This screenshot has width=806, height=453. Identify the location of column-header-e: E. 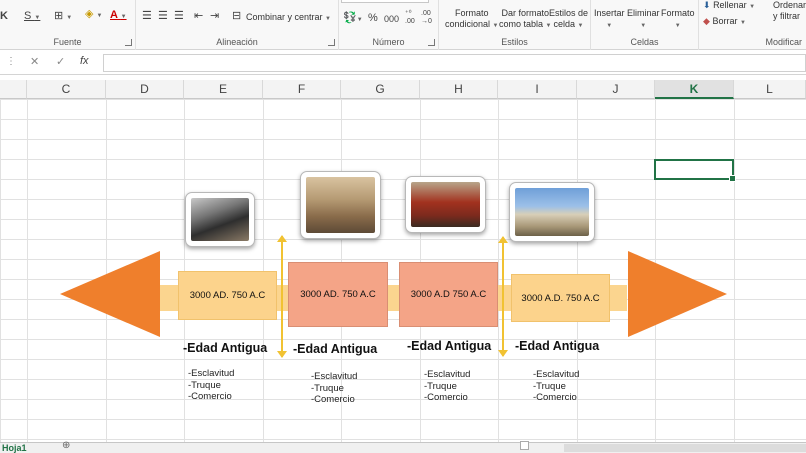
(223, 89).